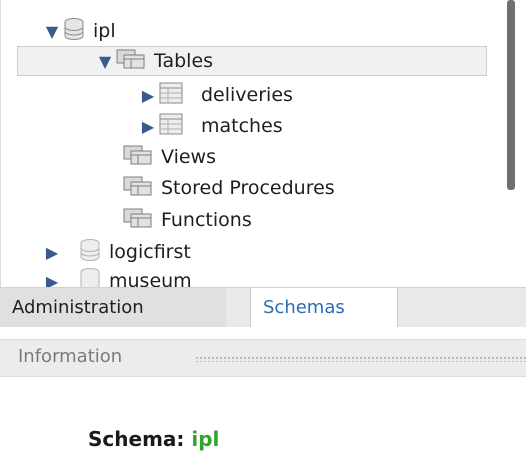 Image resolution: width=526 pixels, height=465 pixels. I want to click on tree-item-matches: ▶ matches, so click(210, 126).